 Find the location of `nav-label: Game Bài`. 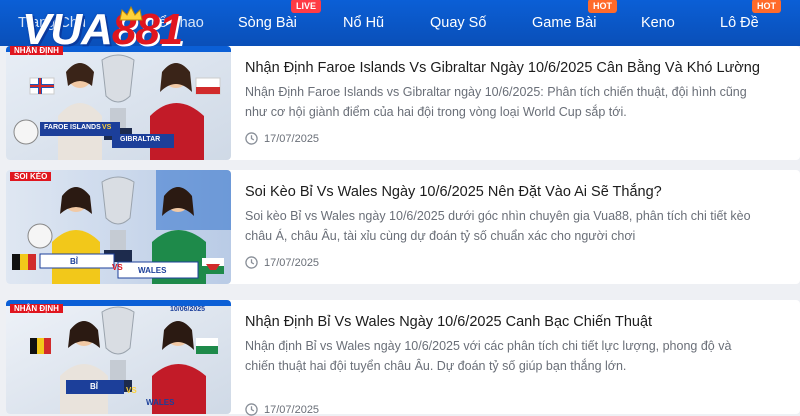

nav-label: Game Bài is located at coordinates (564, 23).